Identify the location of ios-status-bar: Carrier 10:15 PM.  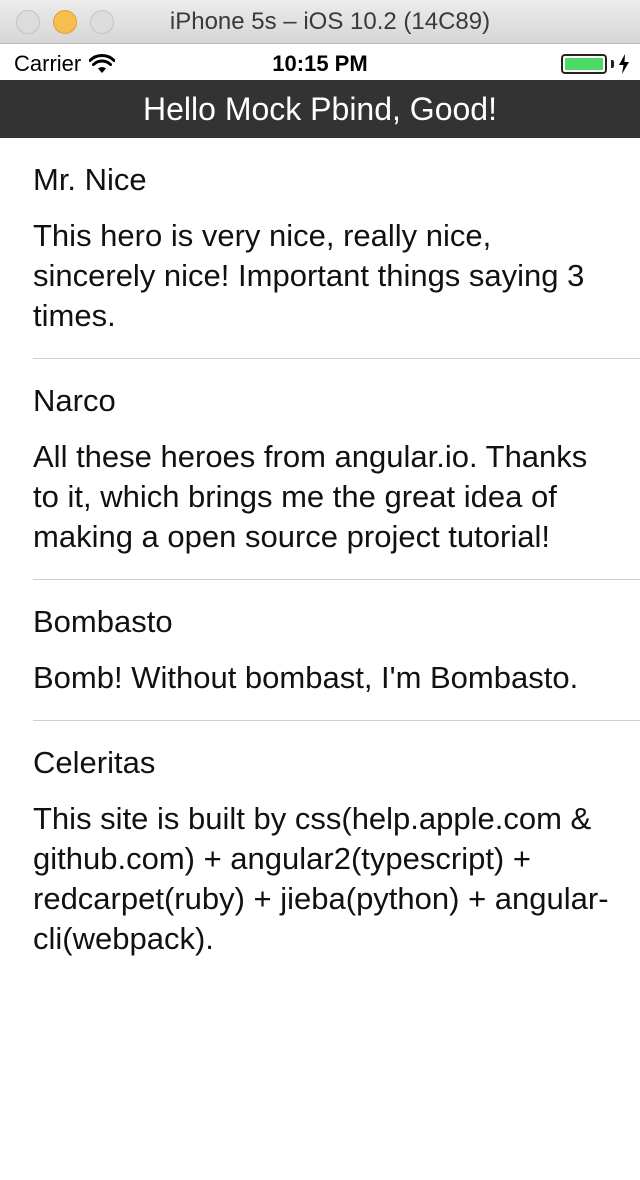
(320, 62).